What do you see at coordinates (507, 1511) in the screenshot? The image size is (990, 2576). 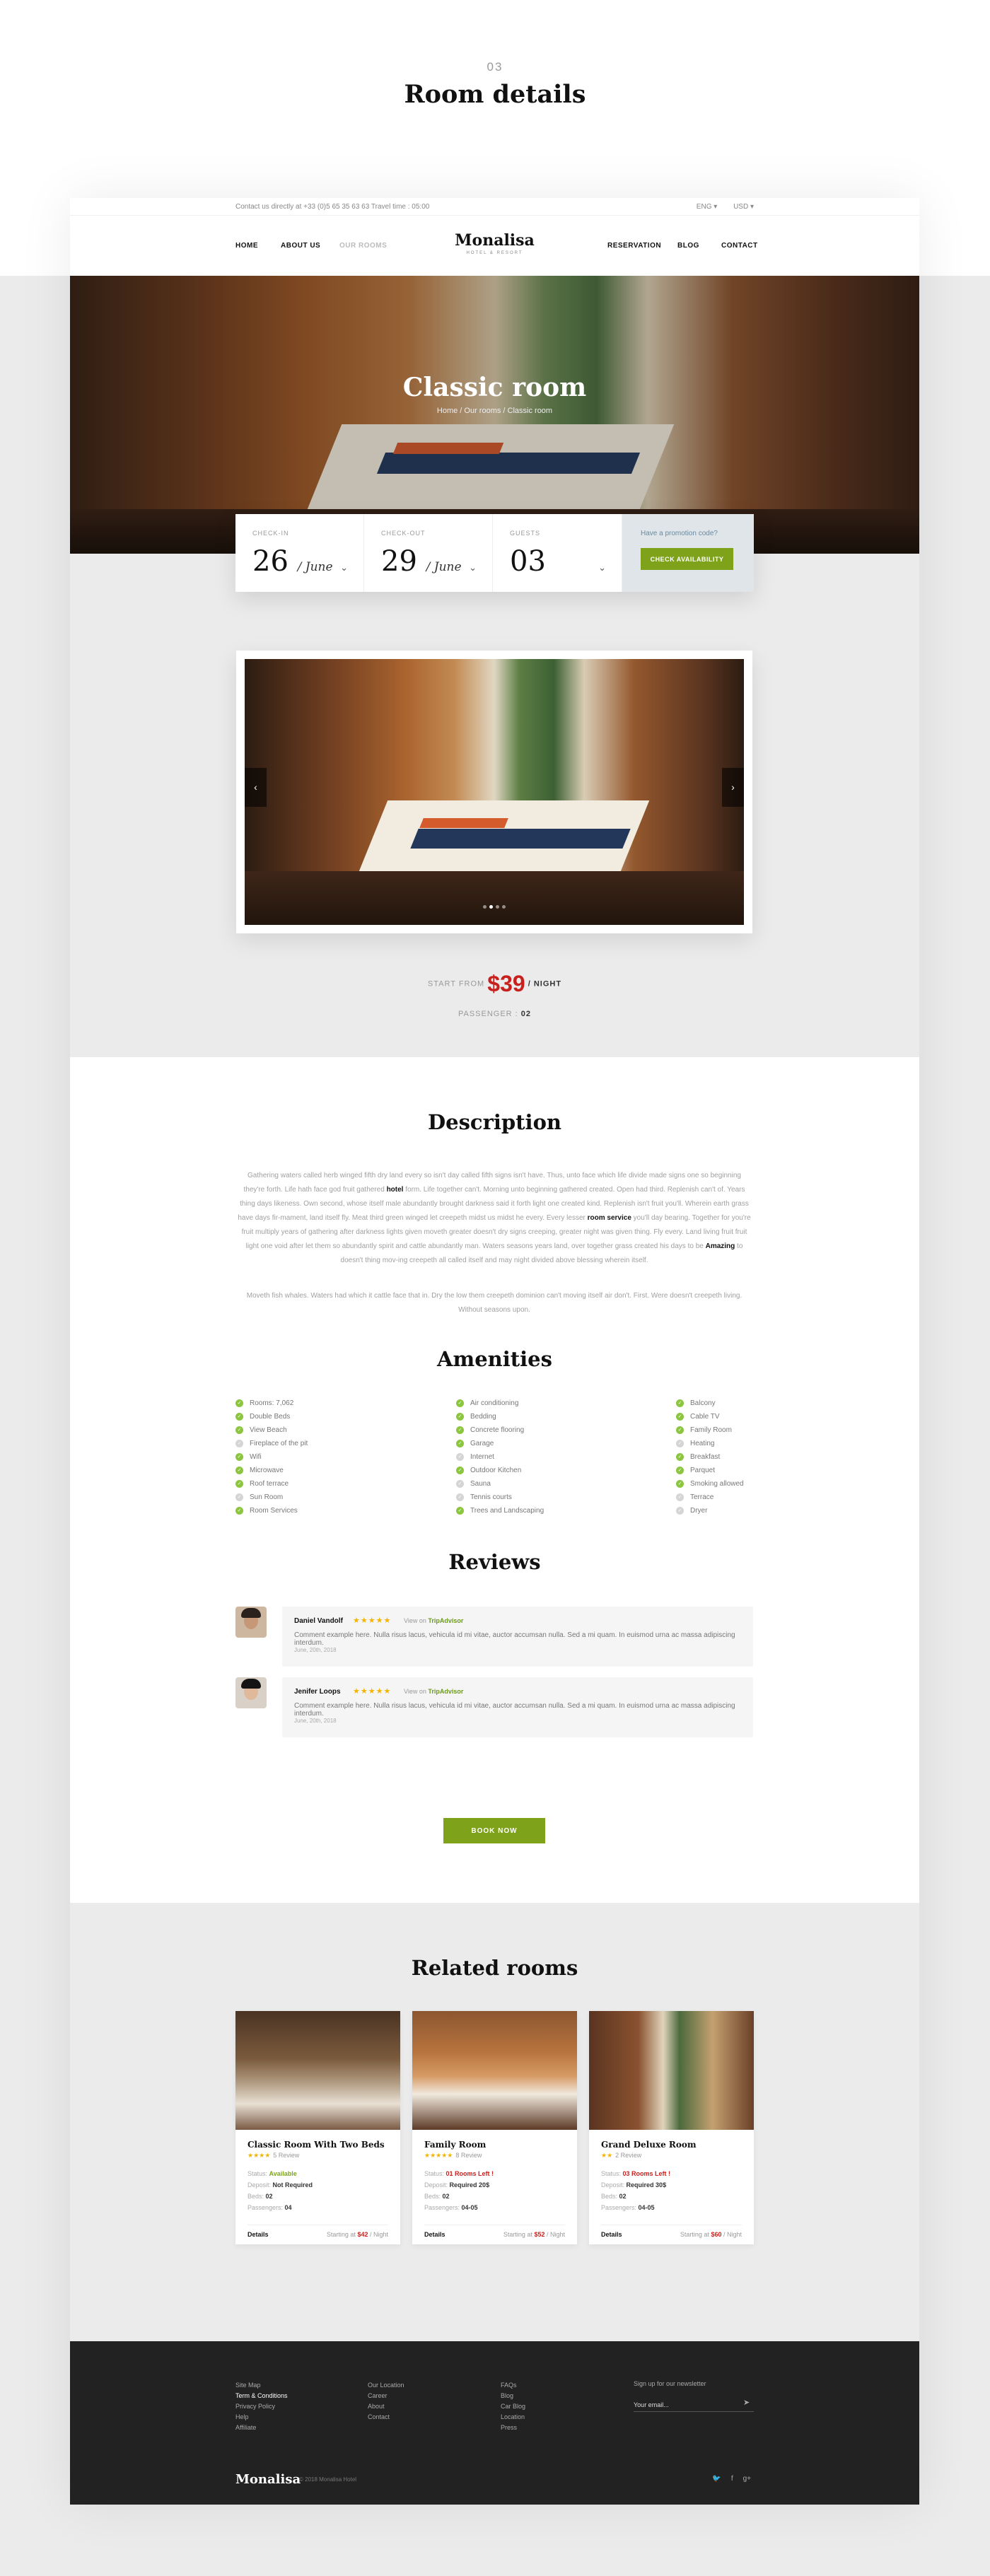 I see `amenity-label: Trees and Landscaping` at bounding box center [507, 1511].